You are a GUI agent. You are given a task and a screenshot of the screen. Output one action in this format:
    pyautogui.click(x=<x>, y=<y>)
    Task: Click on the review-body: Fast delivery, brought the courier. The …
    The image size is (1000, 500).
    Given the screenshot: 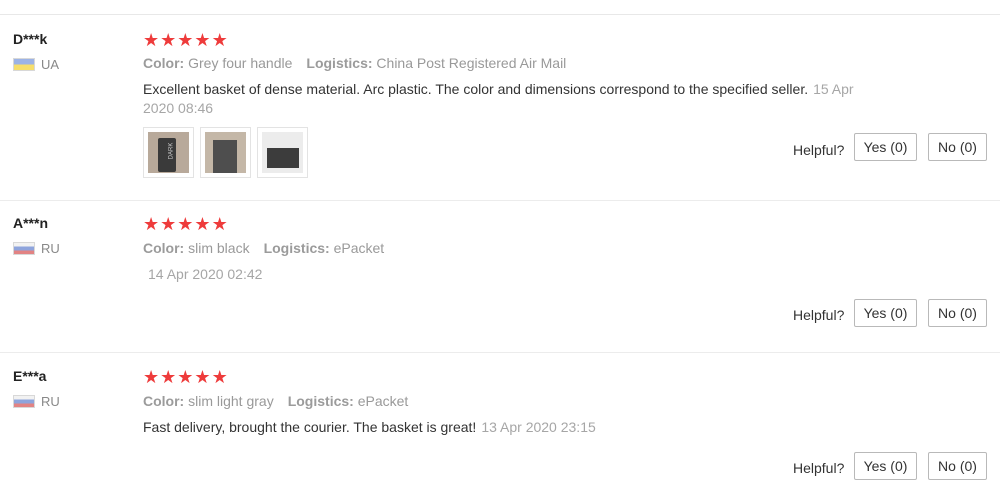 What is the action you would take?
    pyautogui.click(x=310, y=427)
    